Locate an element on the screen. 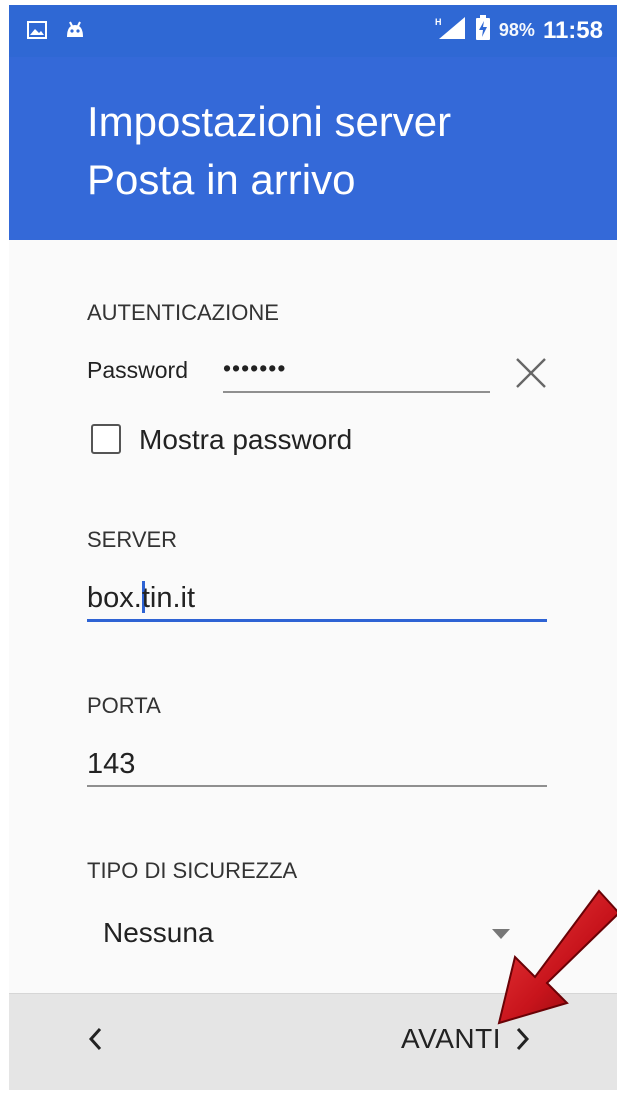 The height and width of the screenshot is (1095, 617). security-type-dropdown: Nessuna is located at coordinates (158, 933).